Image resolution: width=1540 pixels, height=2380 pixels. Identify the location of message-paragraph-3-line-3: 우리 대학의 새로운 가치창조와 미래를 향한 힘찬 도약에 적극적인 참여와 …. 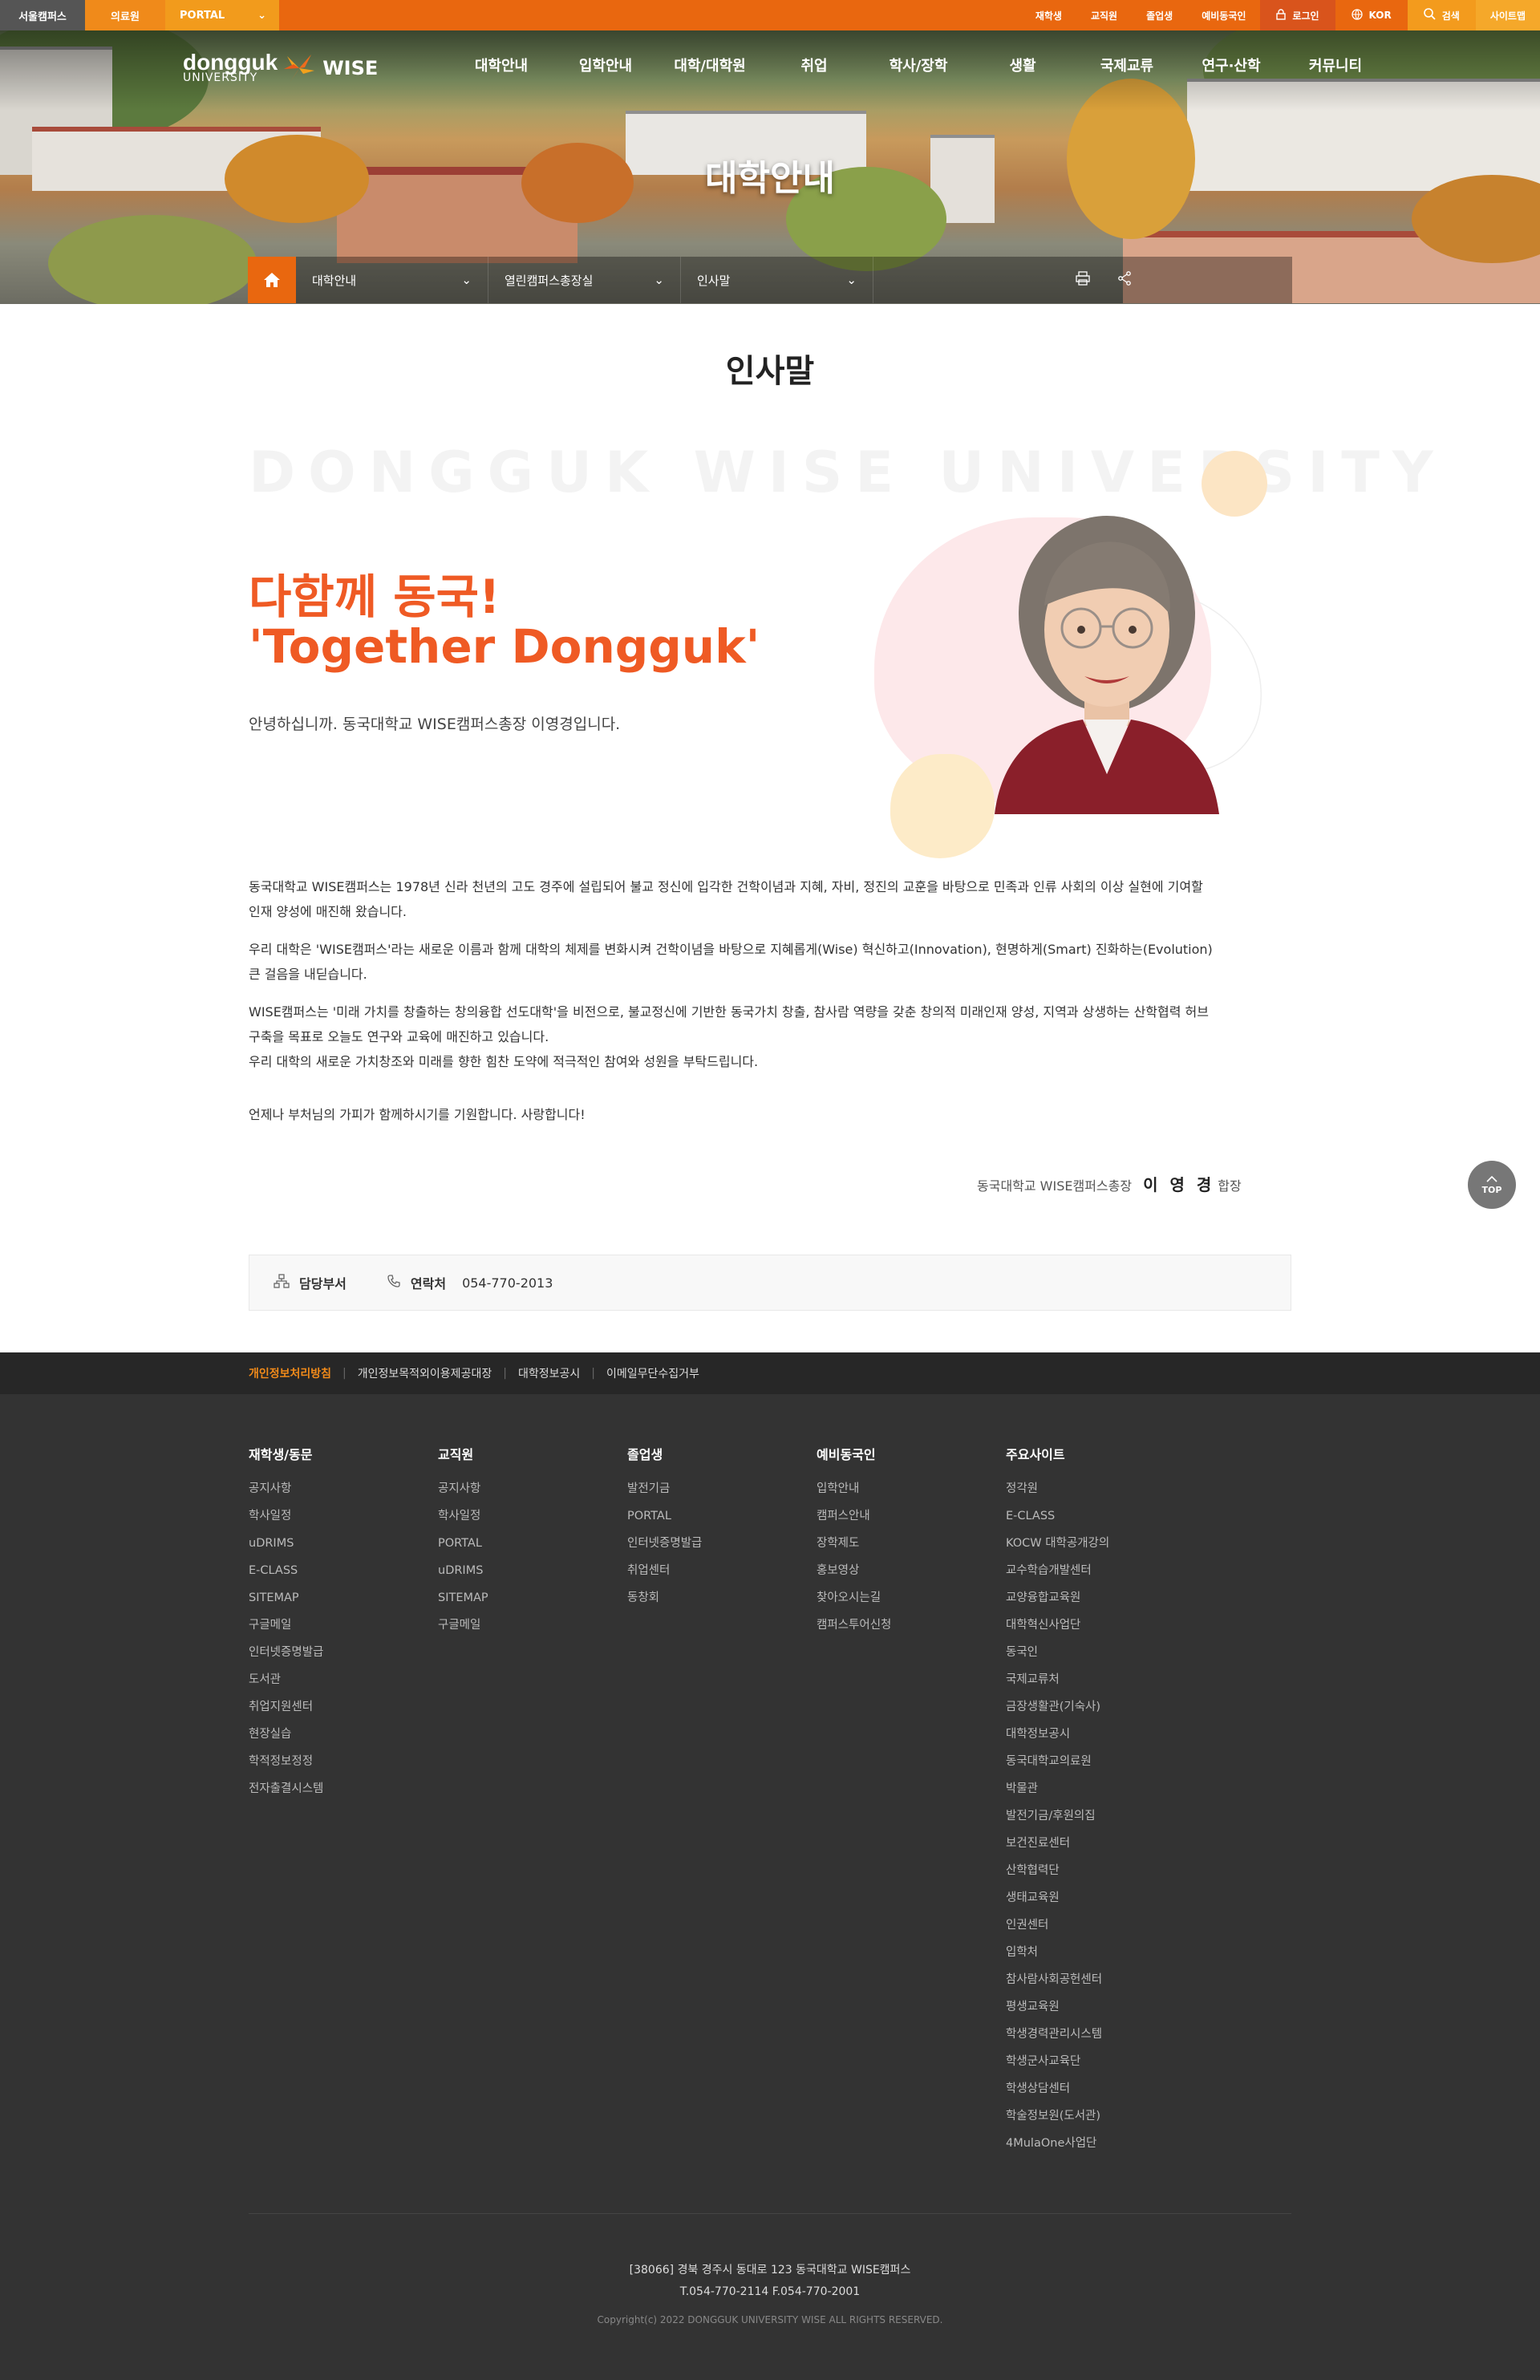
(504, 1061).